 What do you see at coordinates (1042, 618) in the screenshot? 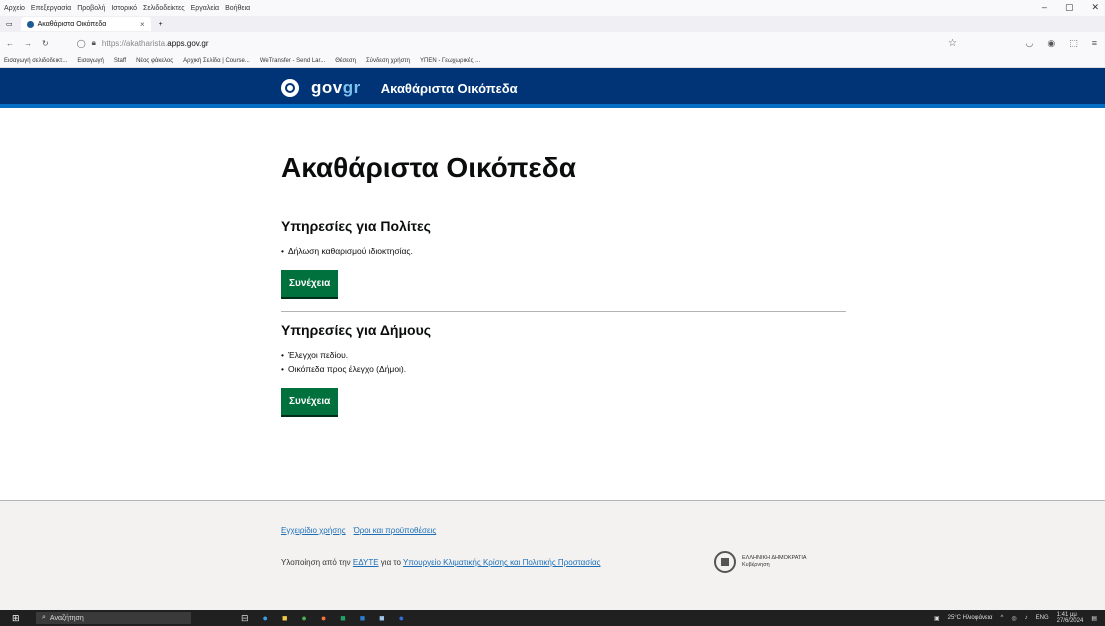
I see `language-indicator: ENG` at bounding box center [1042, 618].